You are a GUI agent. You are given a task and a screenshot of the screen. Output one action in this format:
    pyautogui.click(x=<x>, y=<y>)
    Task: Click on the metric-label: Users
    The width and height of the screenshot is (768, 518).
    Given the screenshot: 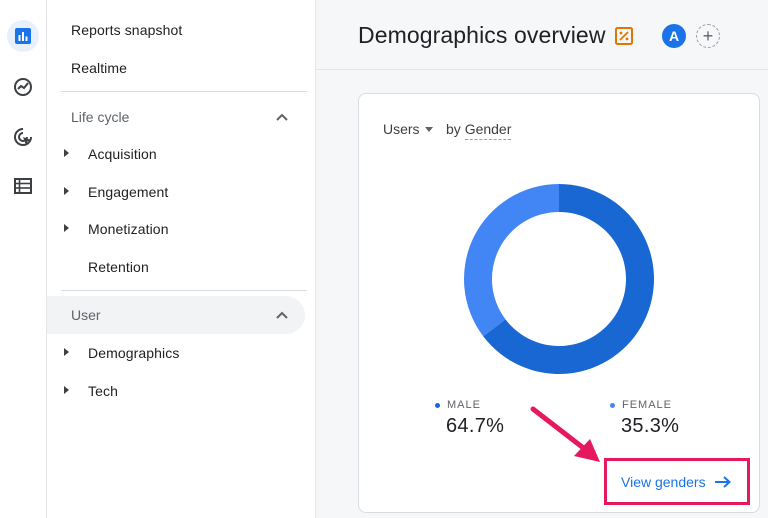 What is the action you would take?
    pyautogui.click(x=401, y=129)
    